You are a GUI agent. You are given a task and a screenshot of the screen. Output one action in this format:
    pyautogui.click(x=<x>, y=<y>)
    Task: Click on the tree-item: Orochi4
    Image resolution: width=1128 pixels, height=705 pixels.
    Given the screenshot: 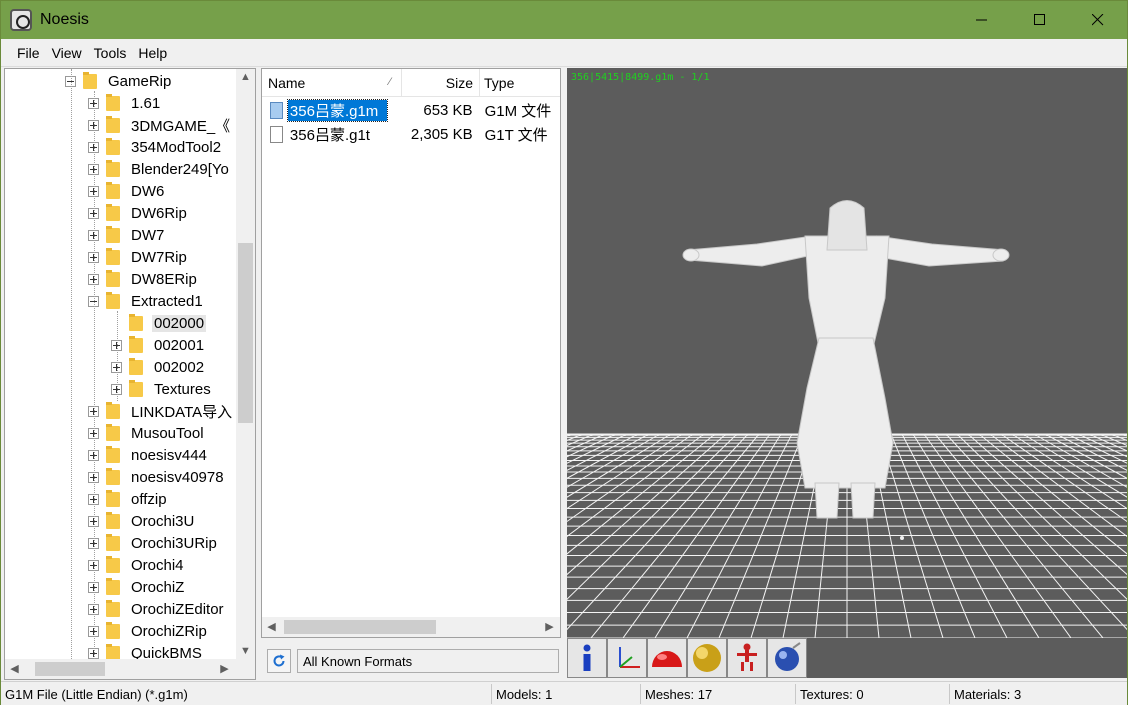 What is the action you would take?
    pyautogui.click(x=137, y=565)
    